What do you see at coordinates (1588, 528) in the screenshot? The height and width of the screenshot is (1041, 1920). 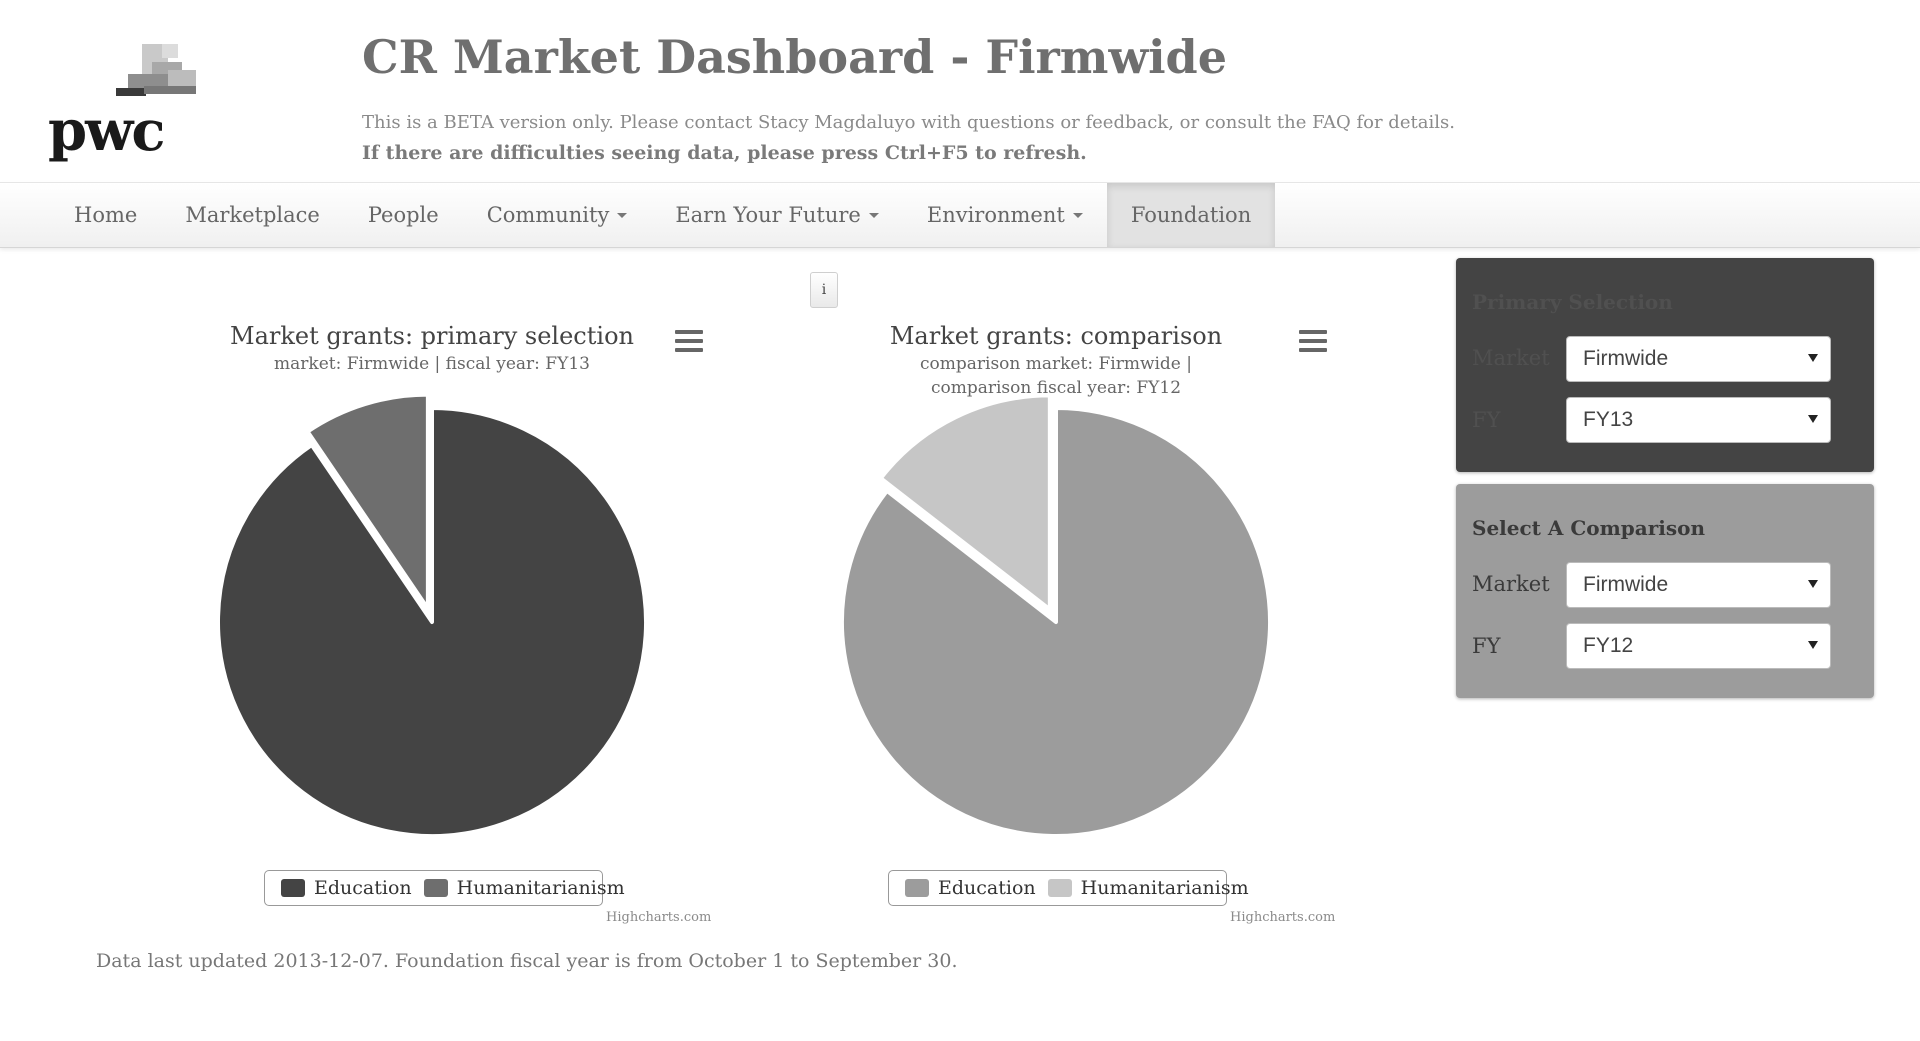 I see `panel-heading: Select A Comparison` at bounding box center [1588, 528].